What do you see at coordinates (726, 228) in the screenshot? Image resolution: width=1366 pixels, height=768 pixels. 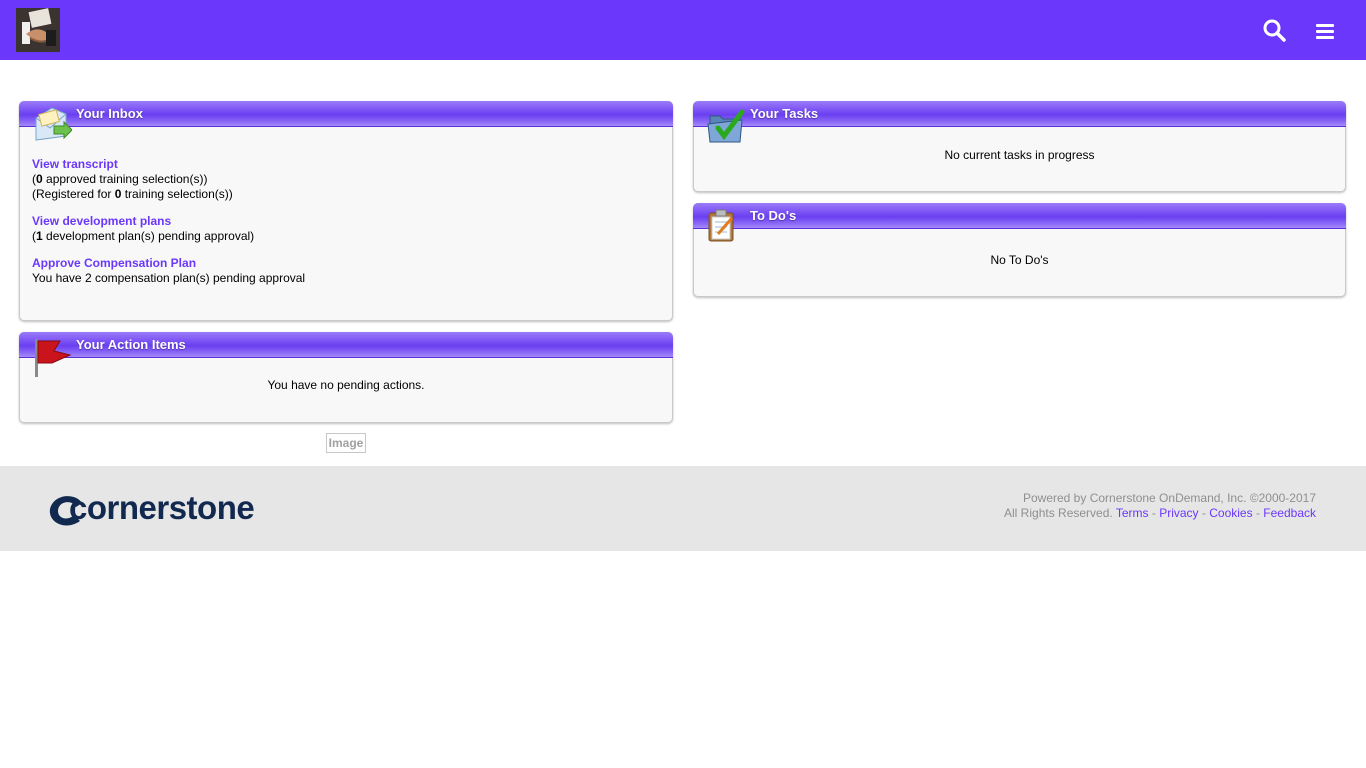 I see `clipboard-checklist-icon` at bounding box center [726, 228].